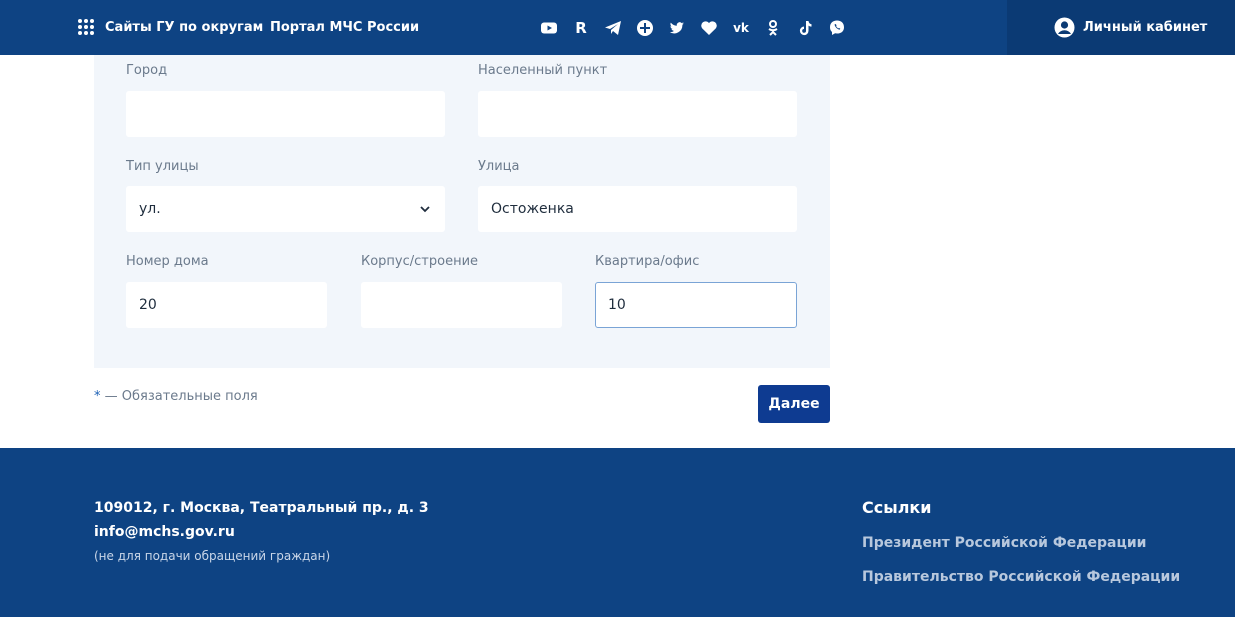 This screenshot has height=617, width=1235. I want to click on twitter-icon, so click(677, 28).